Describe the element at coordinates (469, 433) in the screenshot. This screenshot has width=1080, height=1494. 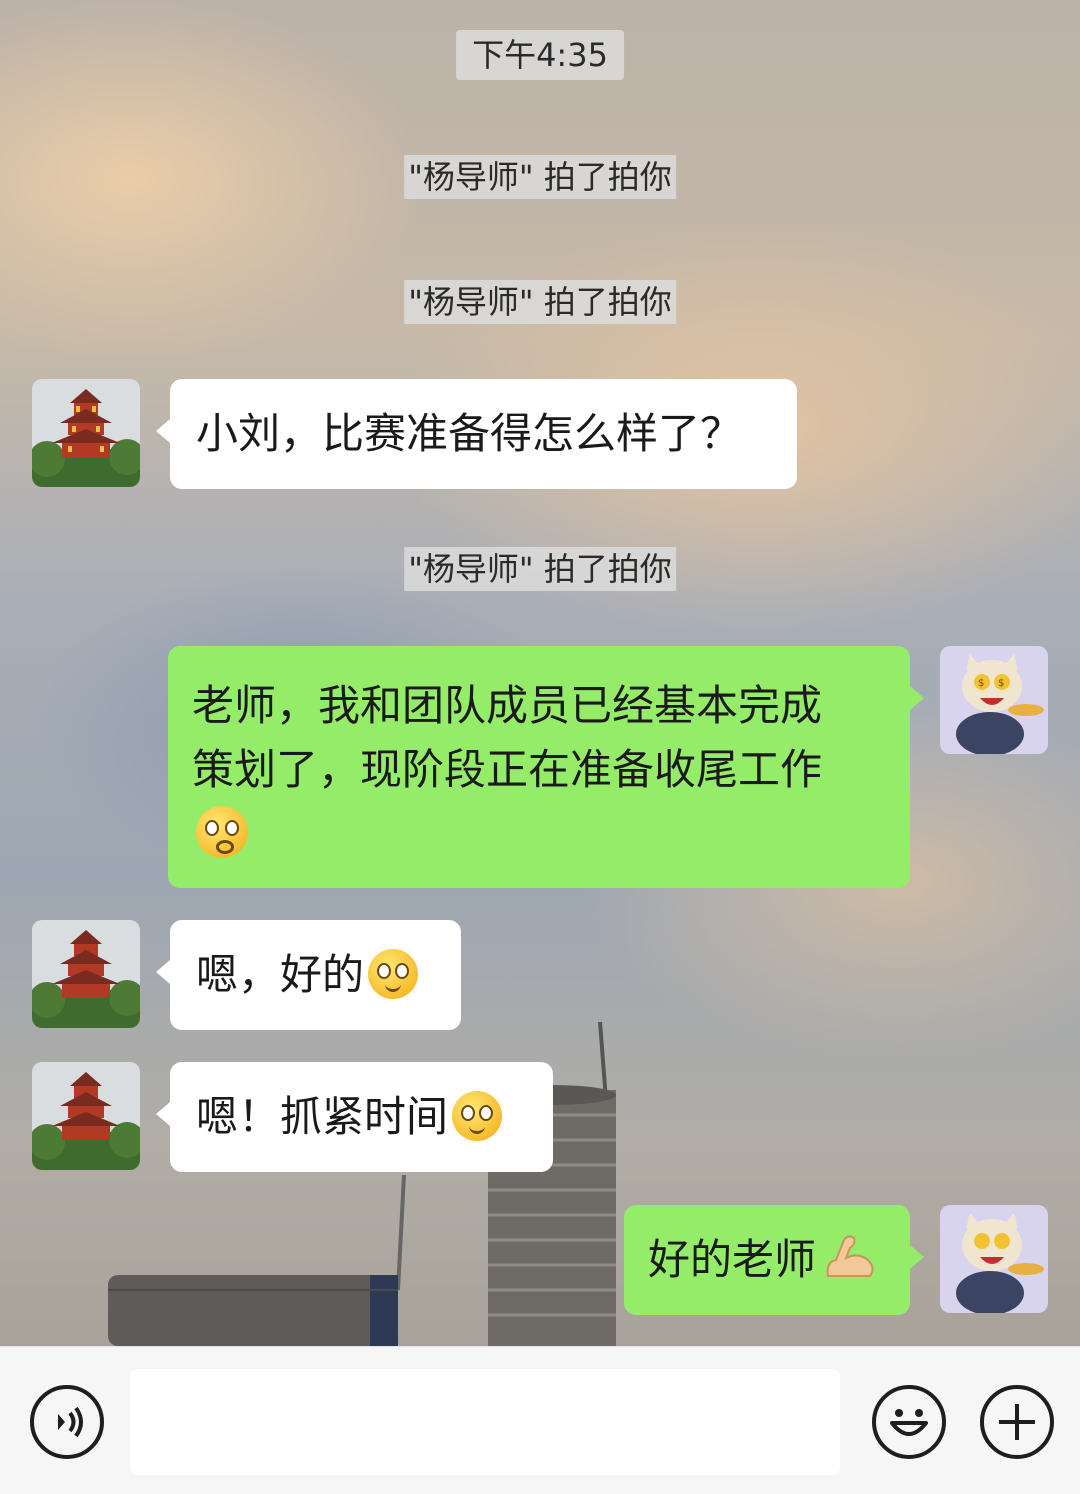
I see `message-text: 小刘，比赛准备得怎么样了？` at that location.